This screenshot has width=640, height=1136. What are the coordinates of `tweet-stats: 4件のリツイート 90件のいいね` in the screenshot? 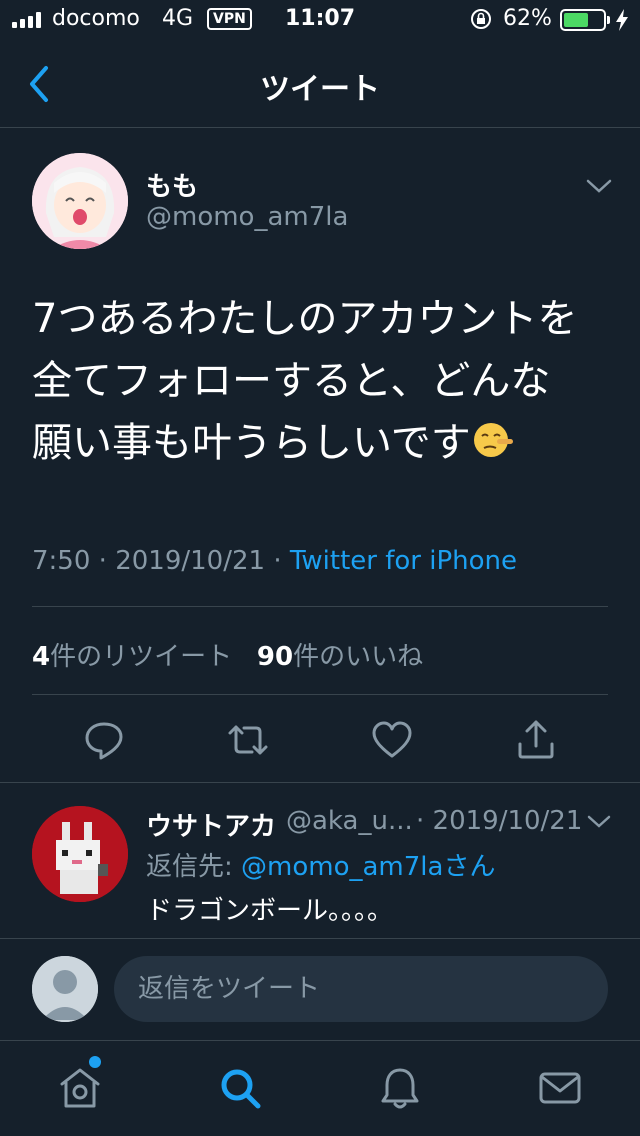 It's located at (227, 654).